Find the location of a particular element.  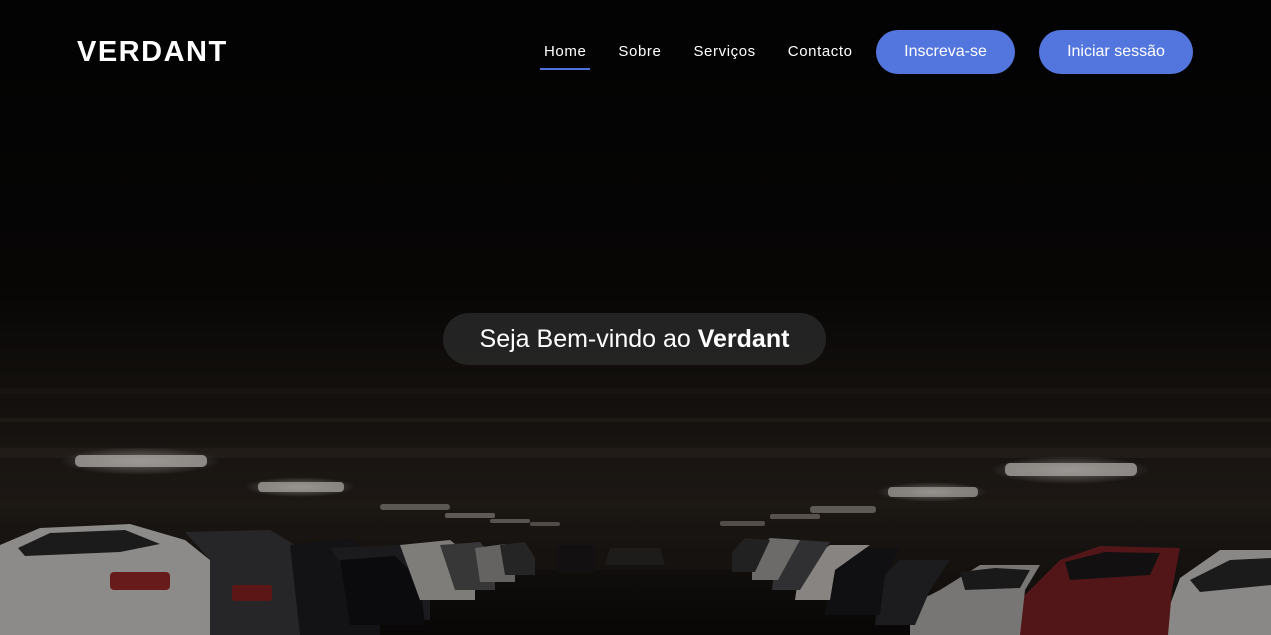

nav-item-home: Home is located at coordinates (565, 55).